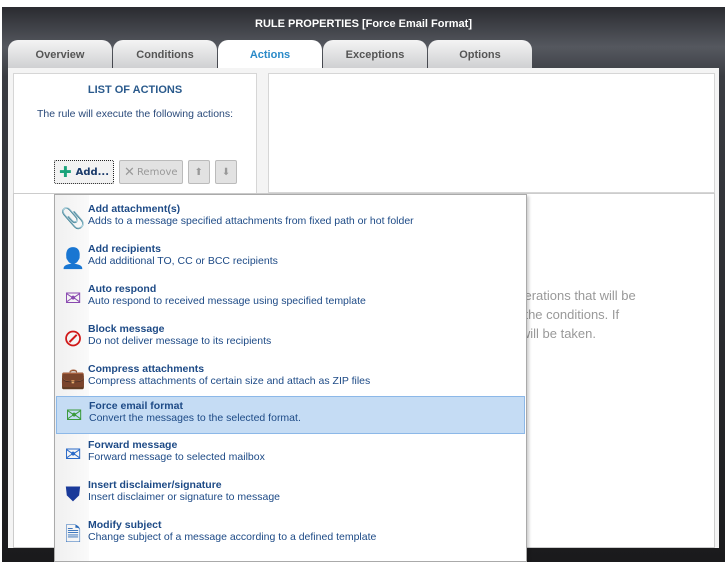  I want to click on reply-envelope-icon: ✉, so click(73, 298).